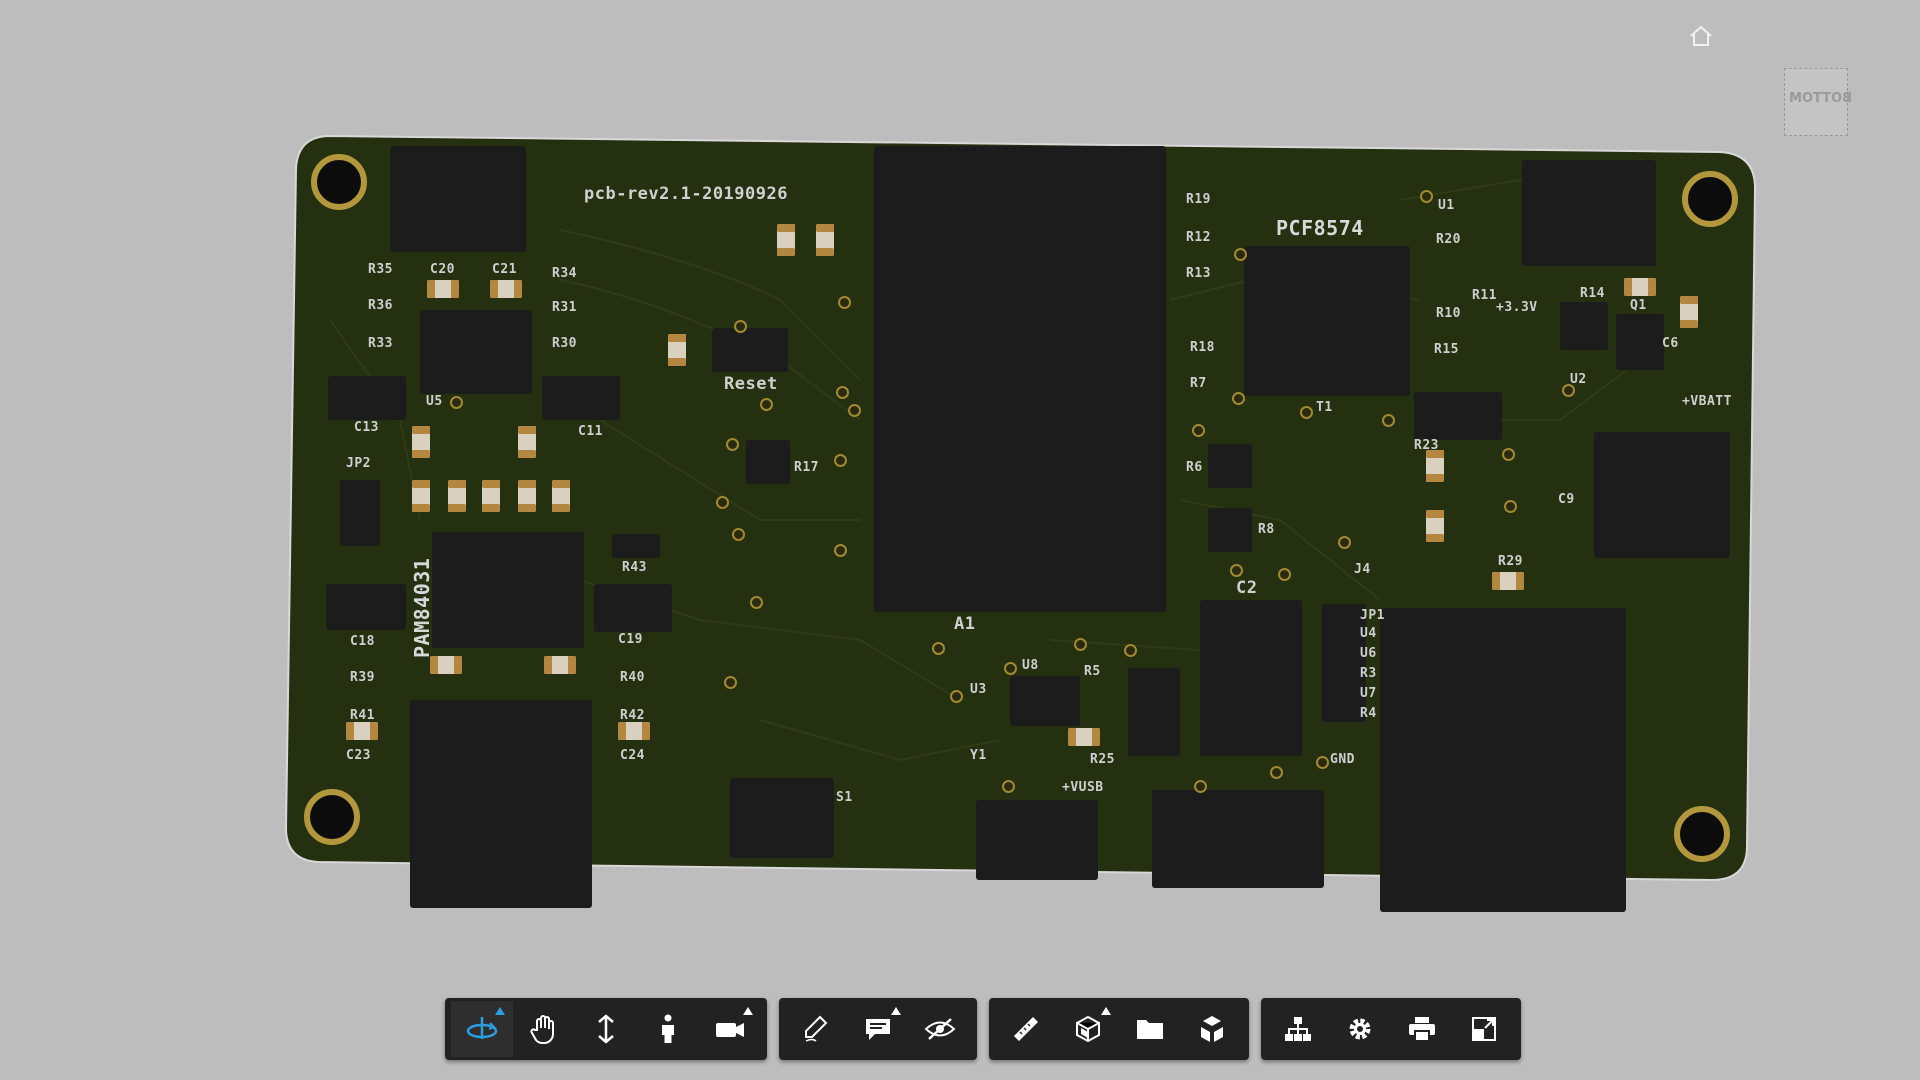 The height and width of the screenshot is (1080, 1920). Describe the element at coordinates (1372, 615) in the screenshot. I see `ref-label: JP1` at that location.